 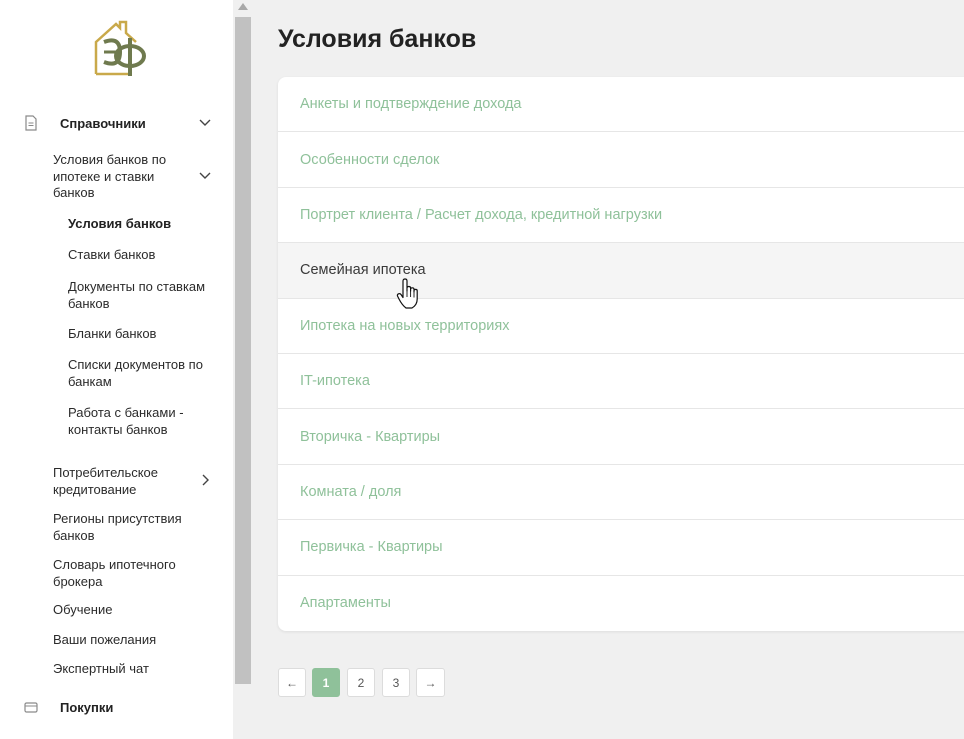 What do you see at coordinates (103, 123) in the screenshot?
I see `sidebar-section-label: Справочники` at bounding box center [103, 123].